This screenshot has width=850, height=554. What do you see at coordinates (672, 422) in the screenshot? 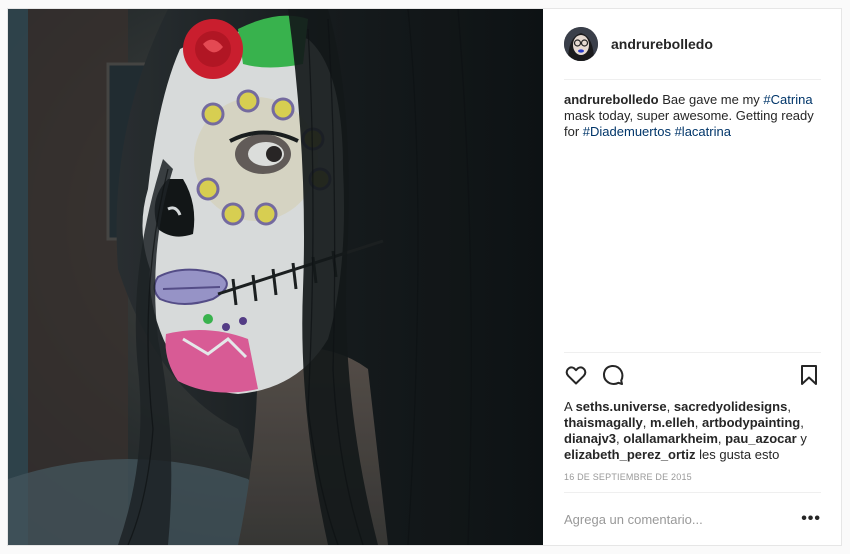
I see `liker-link: m.elleh` at bounding box center [672, 422].